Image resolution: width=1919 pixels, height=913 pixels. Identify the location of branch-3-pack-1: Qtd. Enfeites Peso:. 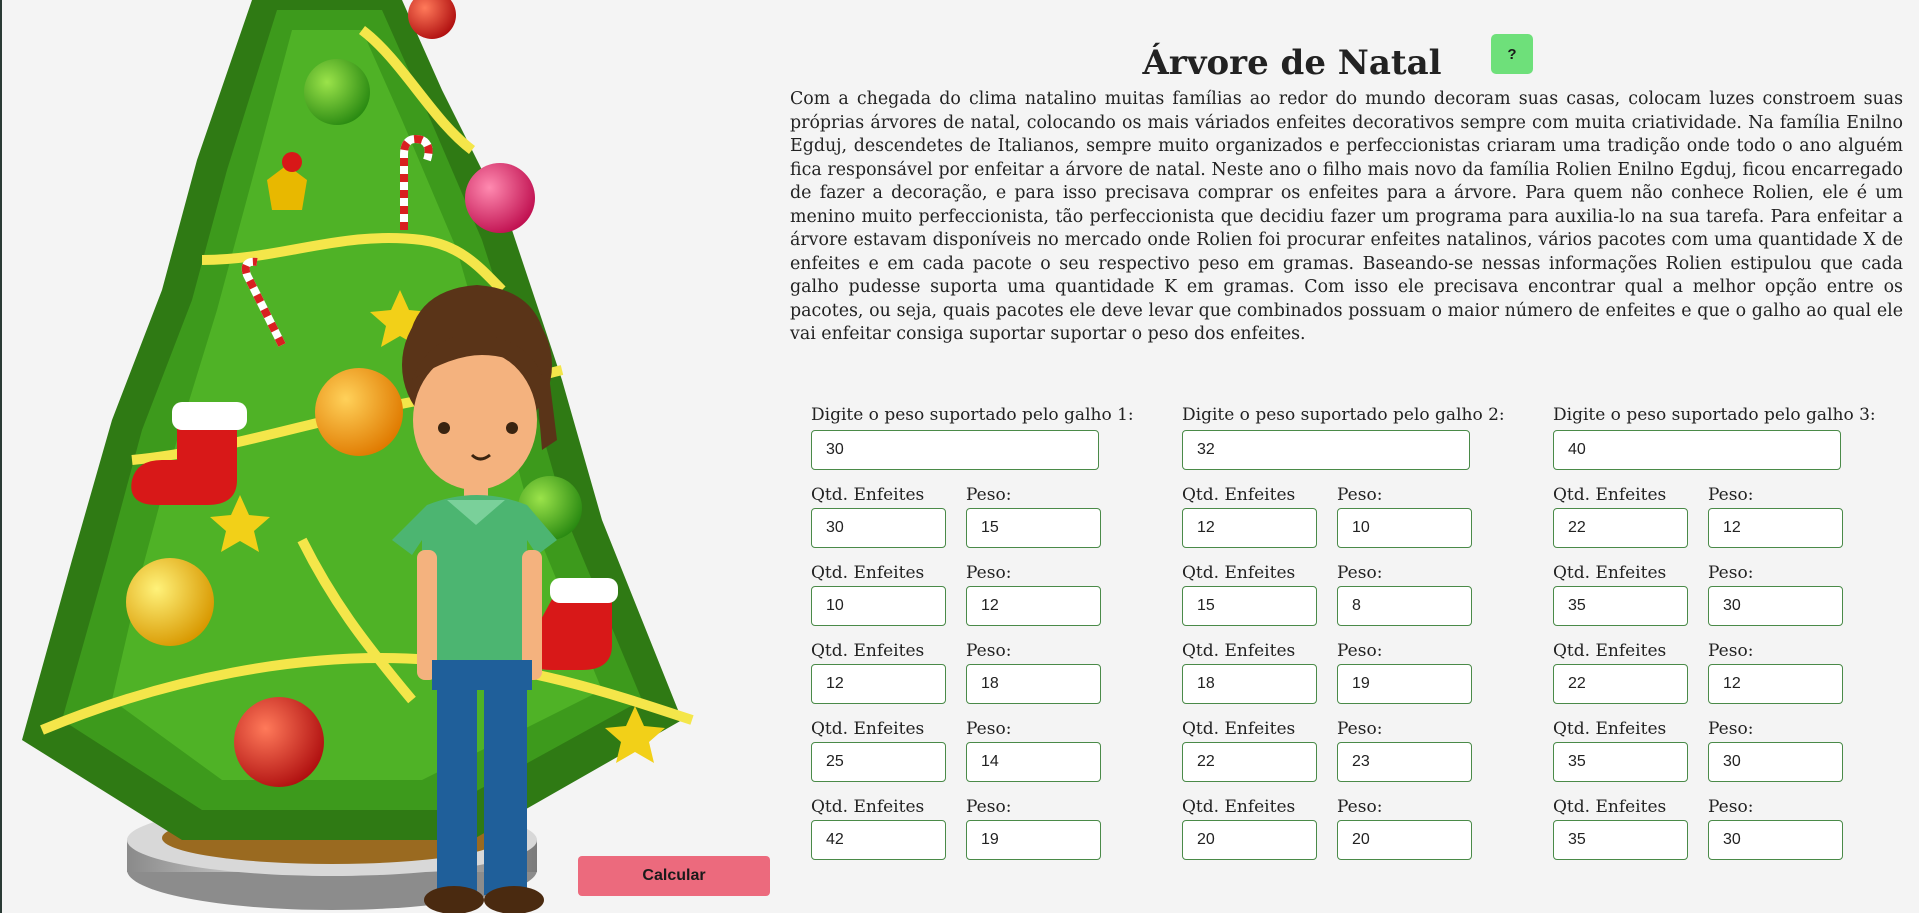
(1736, 517).